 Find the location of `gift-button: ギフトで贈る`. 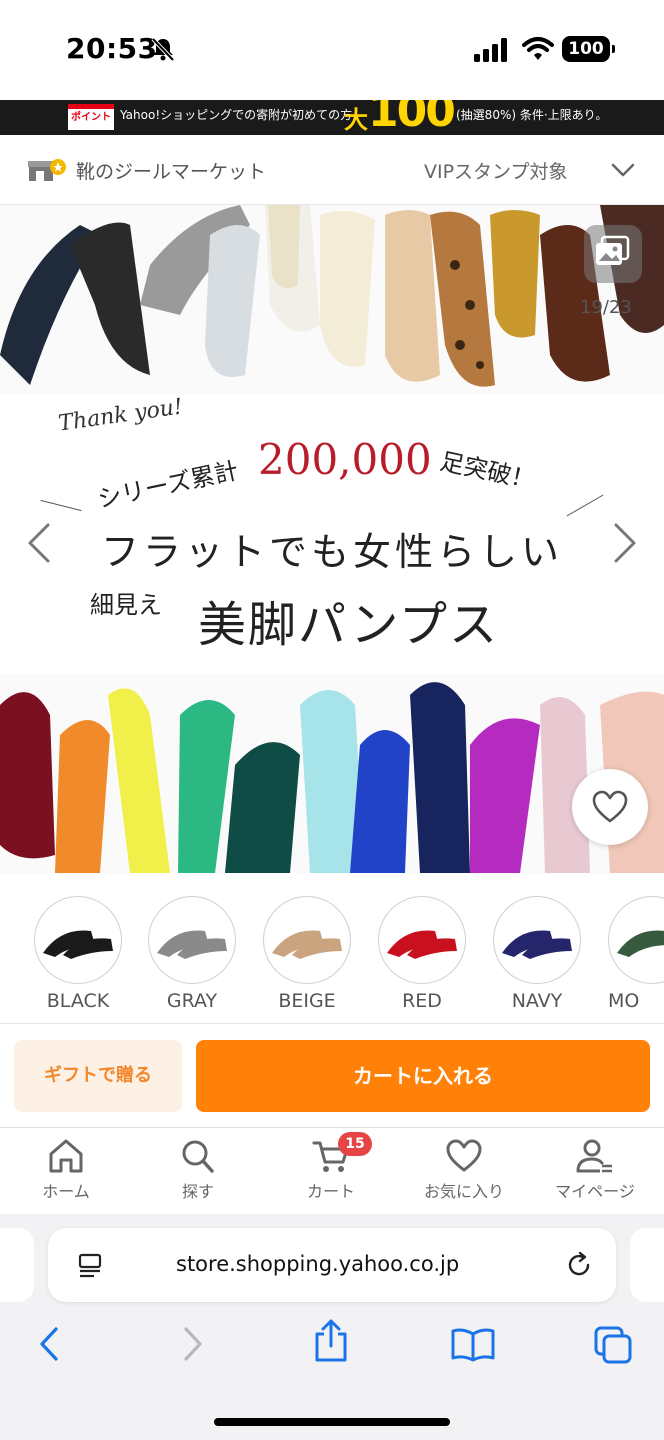

gift-button: ギフトで贈る is located at coordinates (98, 1076).